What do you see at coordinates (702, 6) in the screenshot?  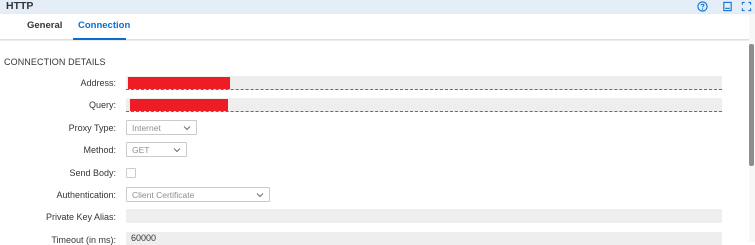 I see `help-icon` at bounding box center [702, 6].